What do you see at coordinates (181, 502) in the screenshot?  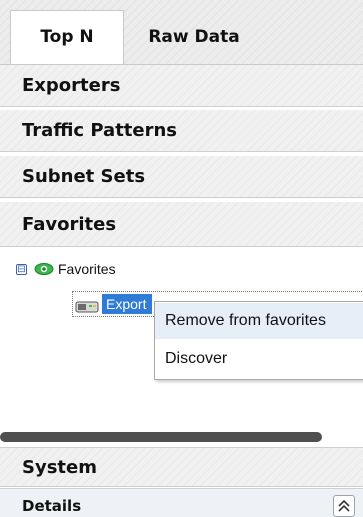 I see `details-panel: Details` at bounding box center [181, 502].